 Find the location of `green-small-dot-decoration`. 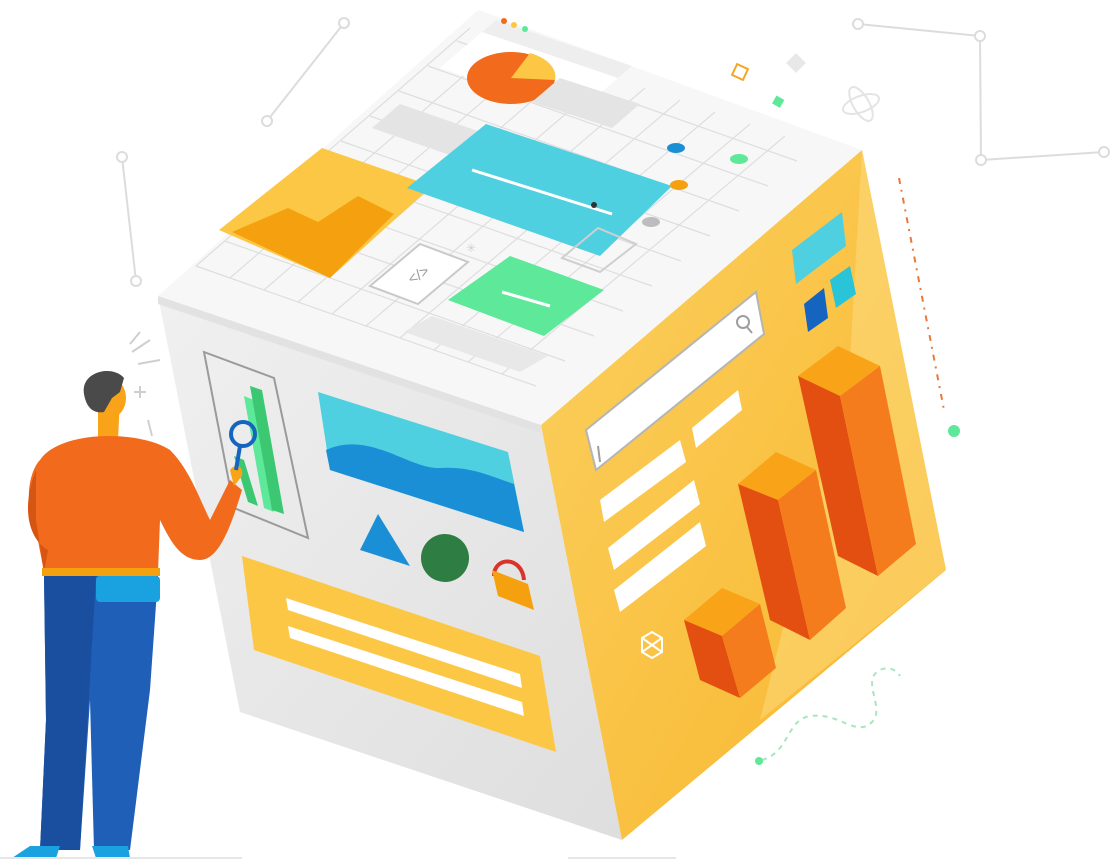

green-small-dot-decoration is located at coordinates (759, 761).